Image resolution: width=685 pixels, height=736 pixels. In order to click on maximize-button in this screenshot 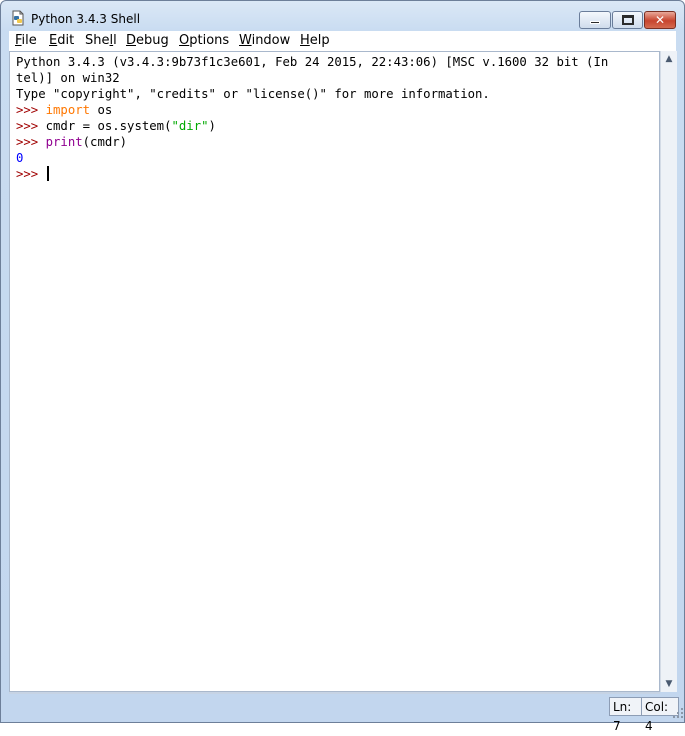, I will do `click(627, 20)`.